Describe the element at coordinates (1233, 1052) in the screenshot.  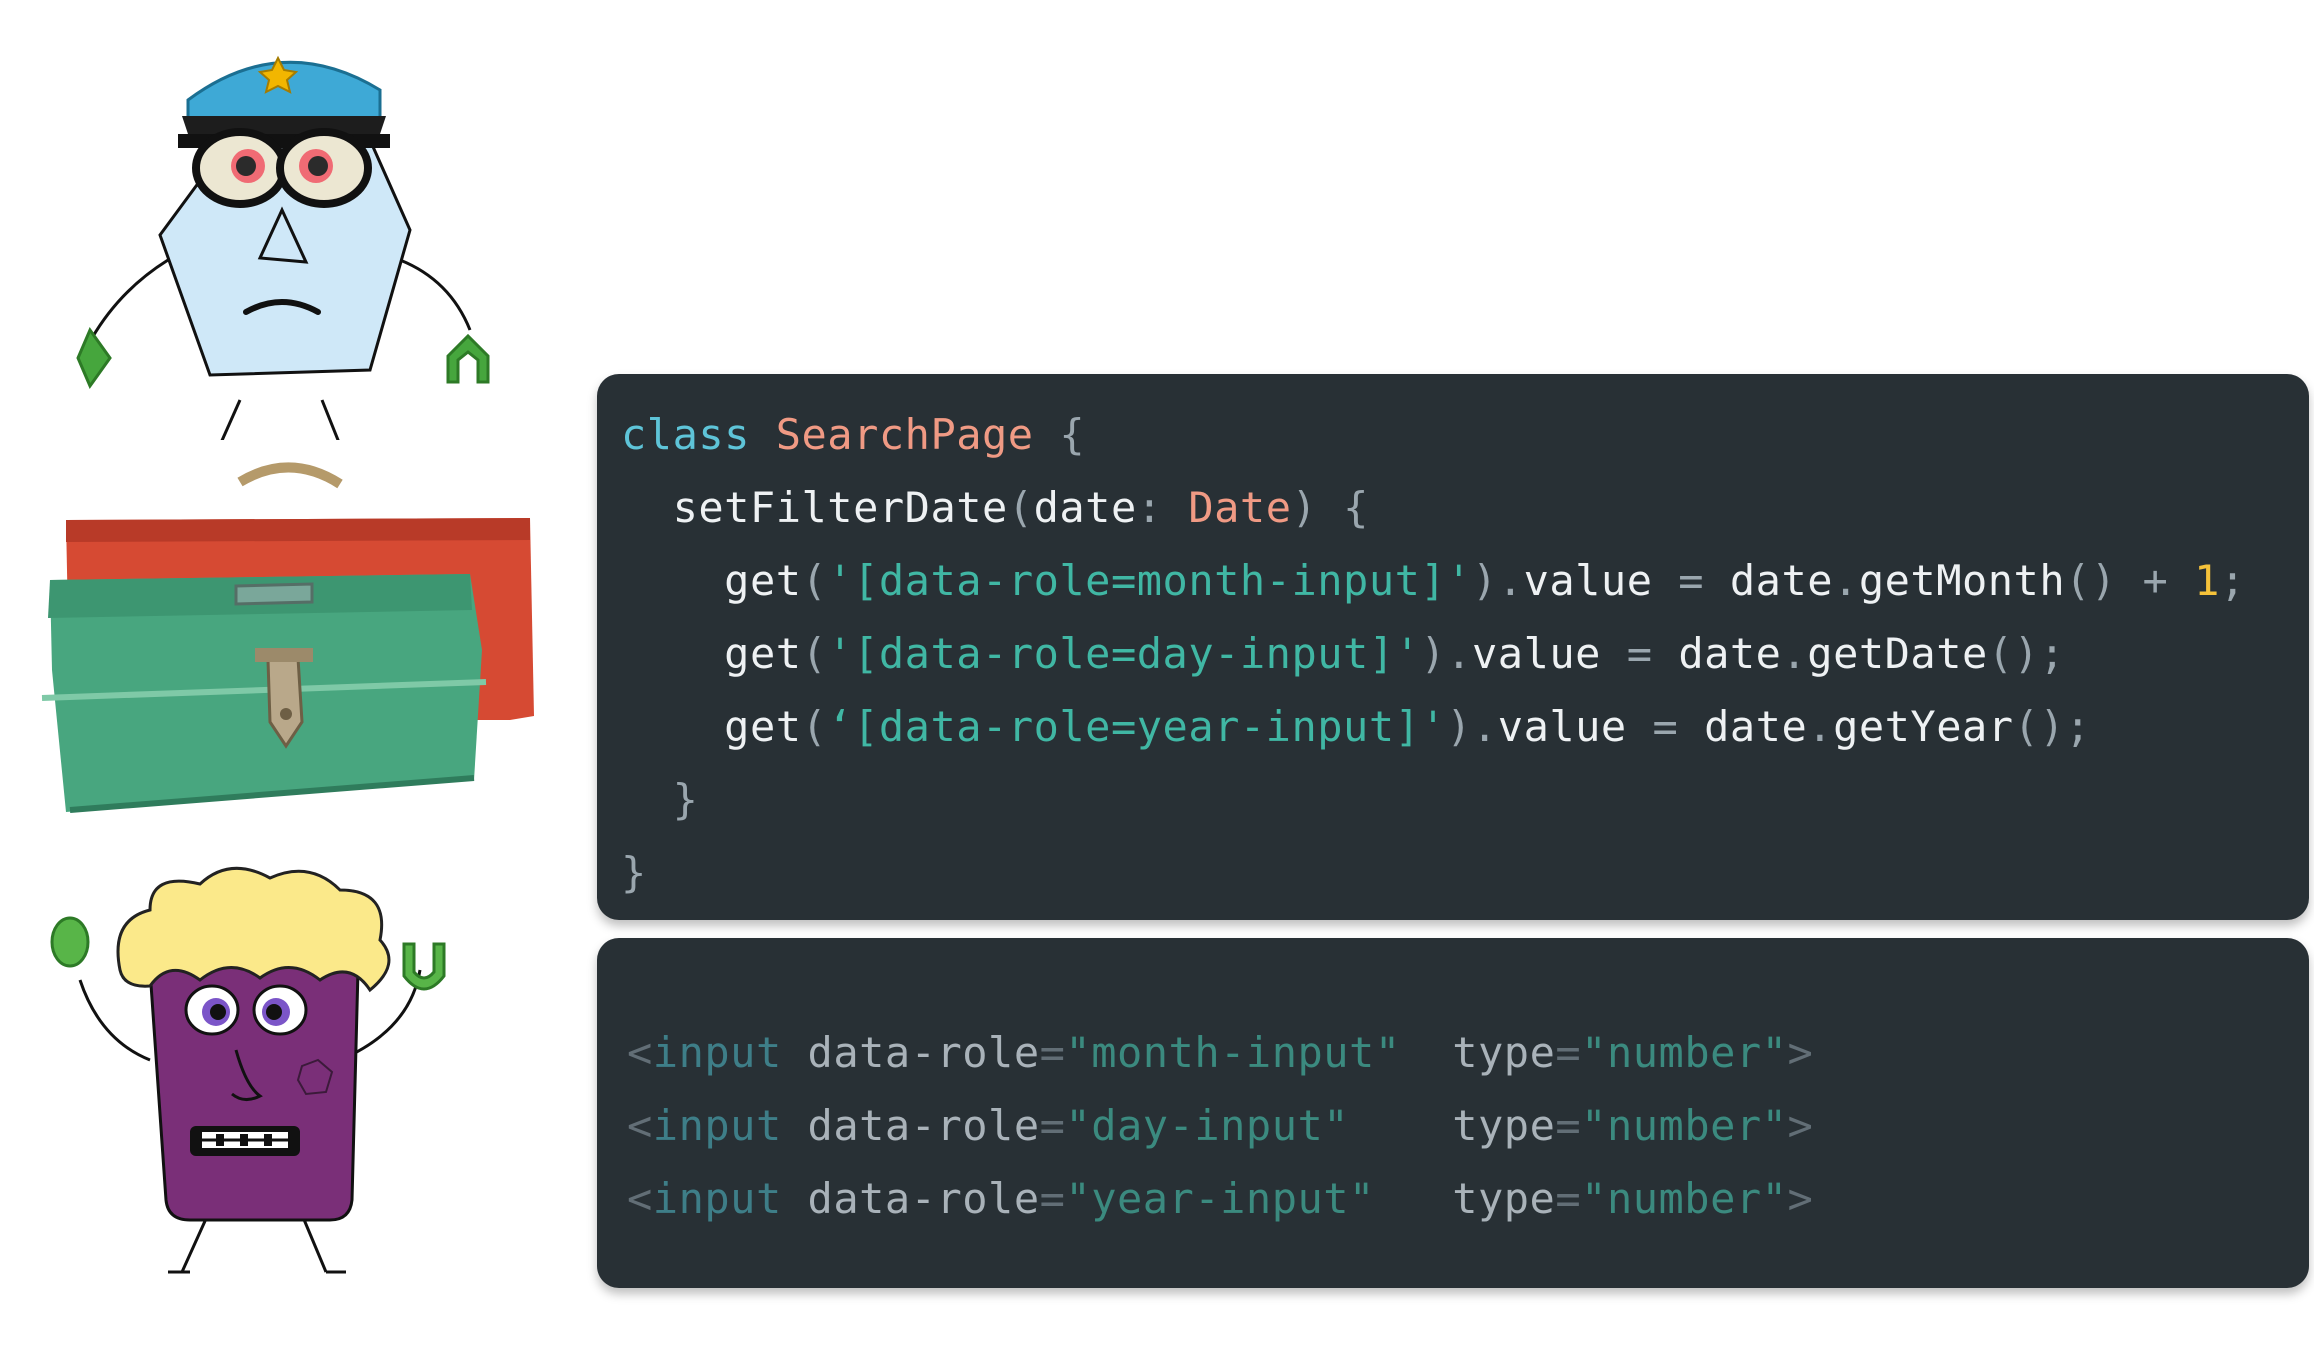
I see `code-attribute-value: "month-input"` at that location.